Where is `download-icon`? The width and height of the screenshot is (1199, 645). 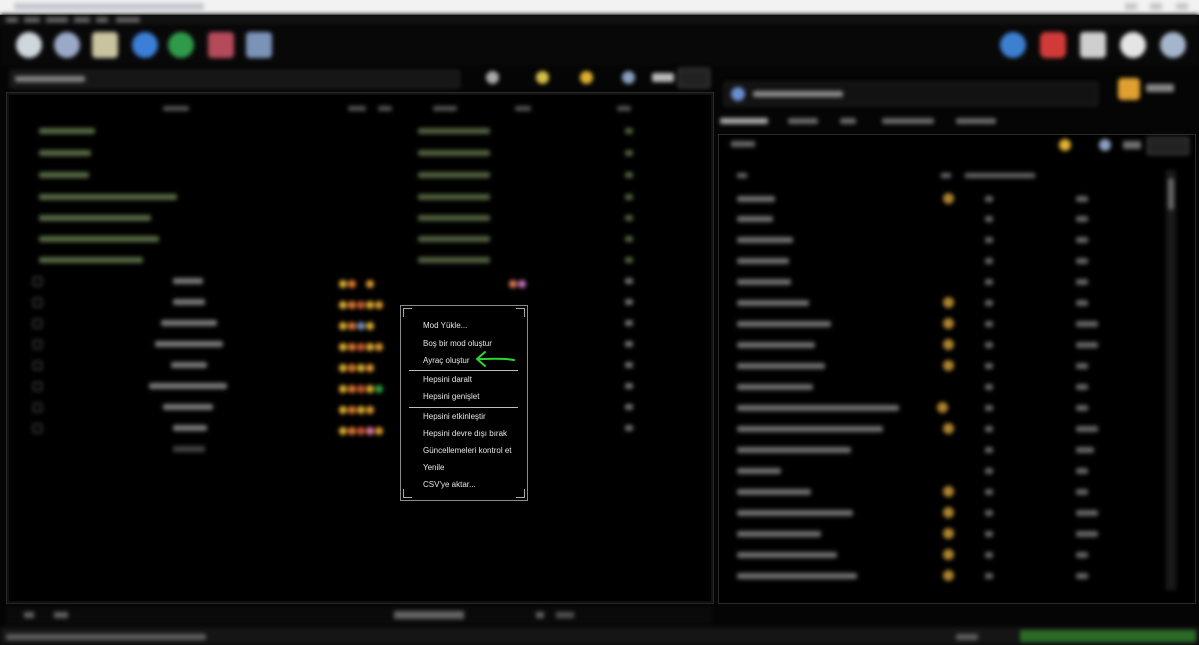
download-icon is located at coordinates (181, 45).